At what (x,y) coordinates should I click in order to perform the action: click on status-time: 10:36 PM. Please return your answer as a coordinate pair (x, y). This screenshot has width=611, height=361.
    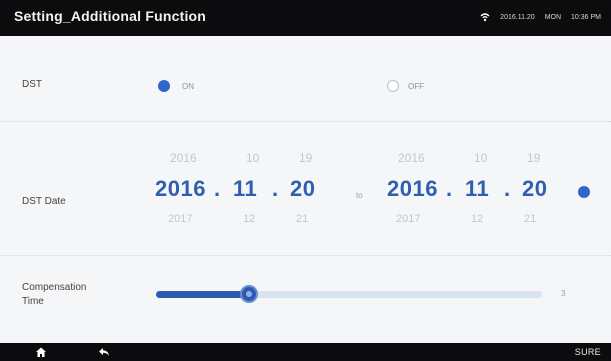
    Looking at the image, I should click on (586, 17).